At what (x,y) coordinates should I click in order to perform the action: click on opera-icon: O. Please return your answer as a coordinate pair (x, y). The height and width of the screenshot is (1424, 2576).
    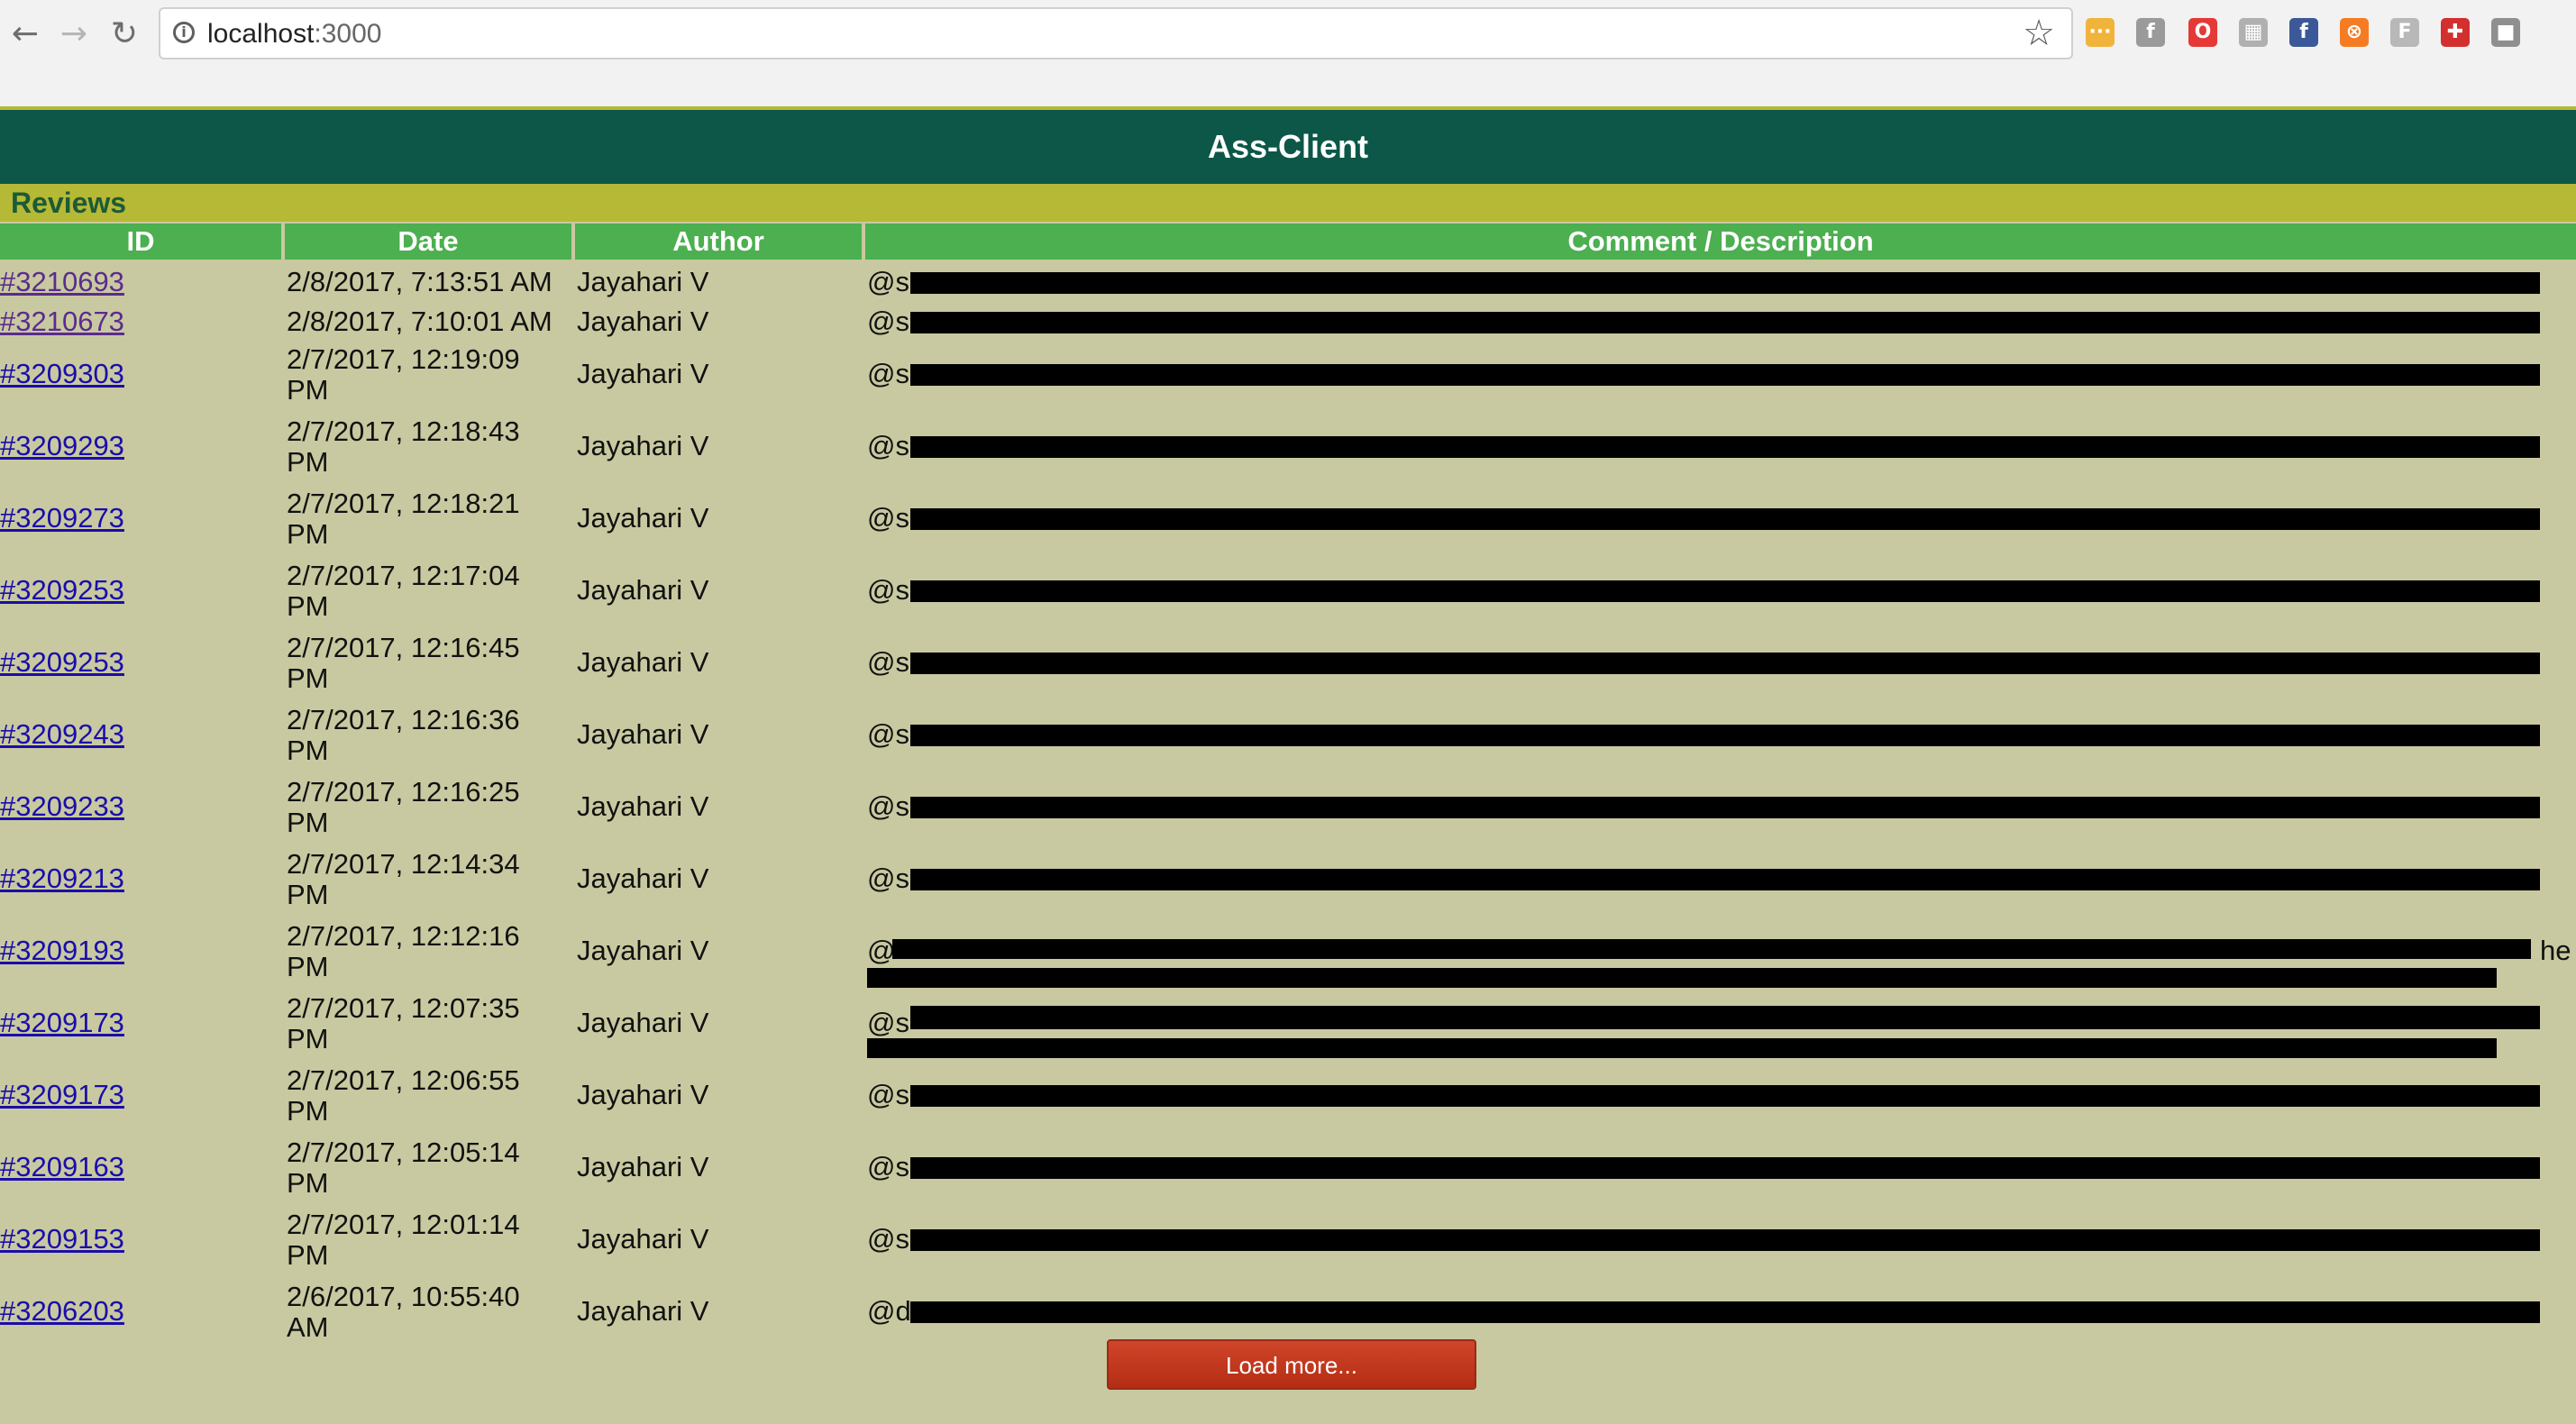
    Looking at the image, I should click on (2202, 32).